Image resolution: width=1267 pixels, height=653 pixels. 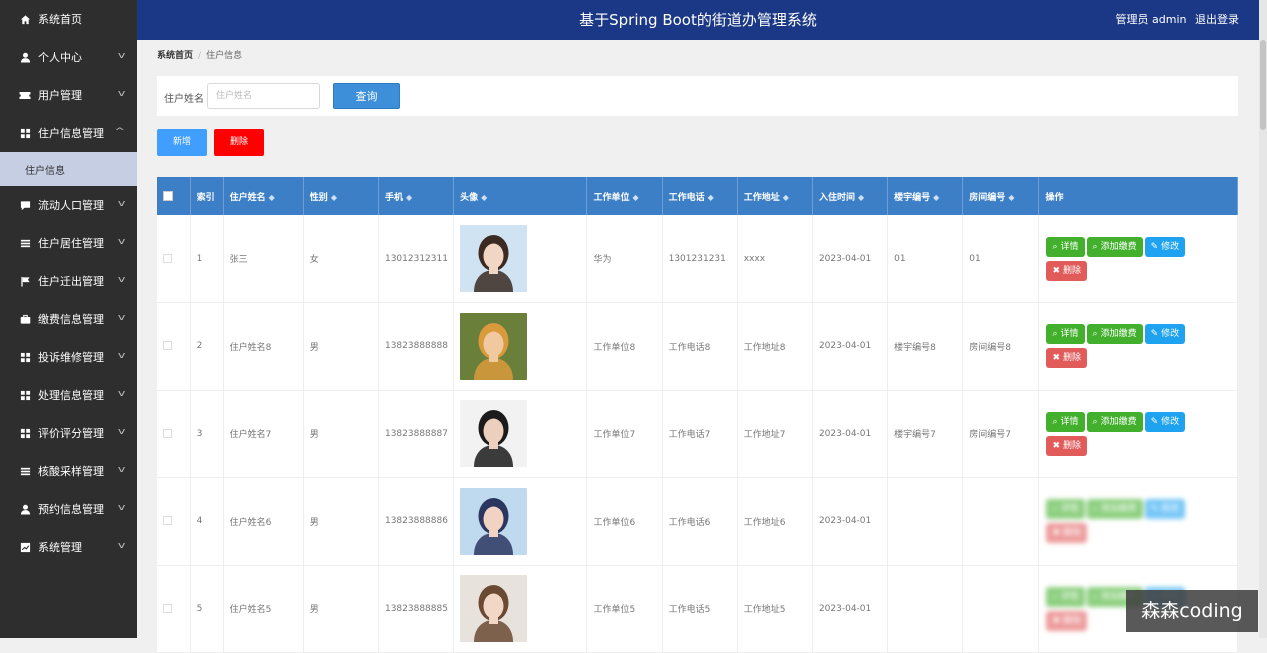 I want to click on ticket-icon, so click(x=25, y=95).